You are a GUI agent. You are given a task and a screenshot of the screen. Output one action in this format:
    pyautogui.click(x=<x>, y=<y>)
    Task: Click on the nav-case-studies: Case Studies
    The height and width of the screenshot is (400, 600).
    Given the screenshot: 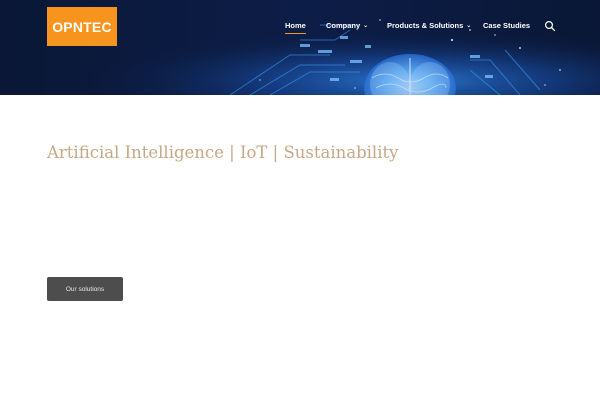 What is the action you would take?
    pyautogui.click(x=506, y=26)
    